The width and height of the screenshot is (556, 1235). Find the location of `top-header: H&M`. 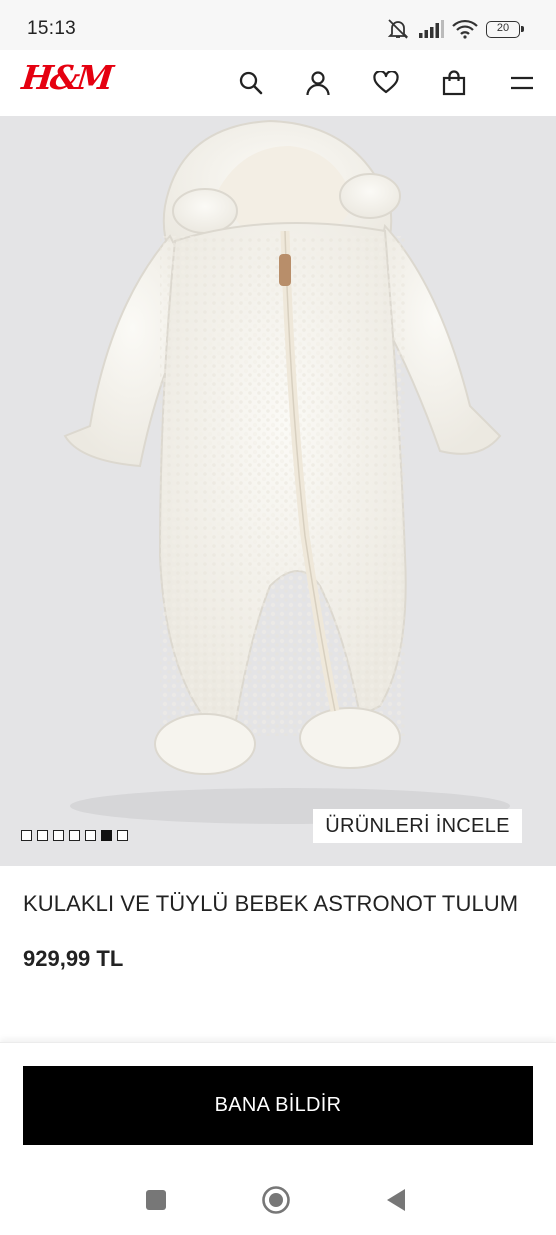

top-header: H&M is located at coordinates (278, 83).